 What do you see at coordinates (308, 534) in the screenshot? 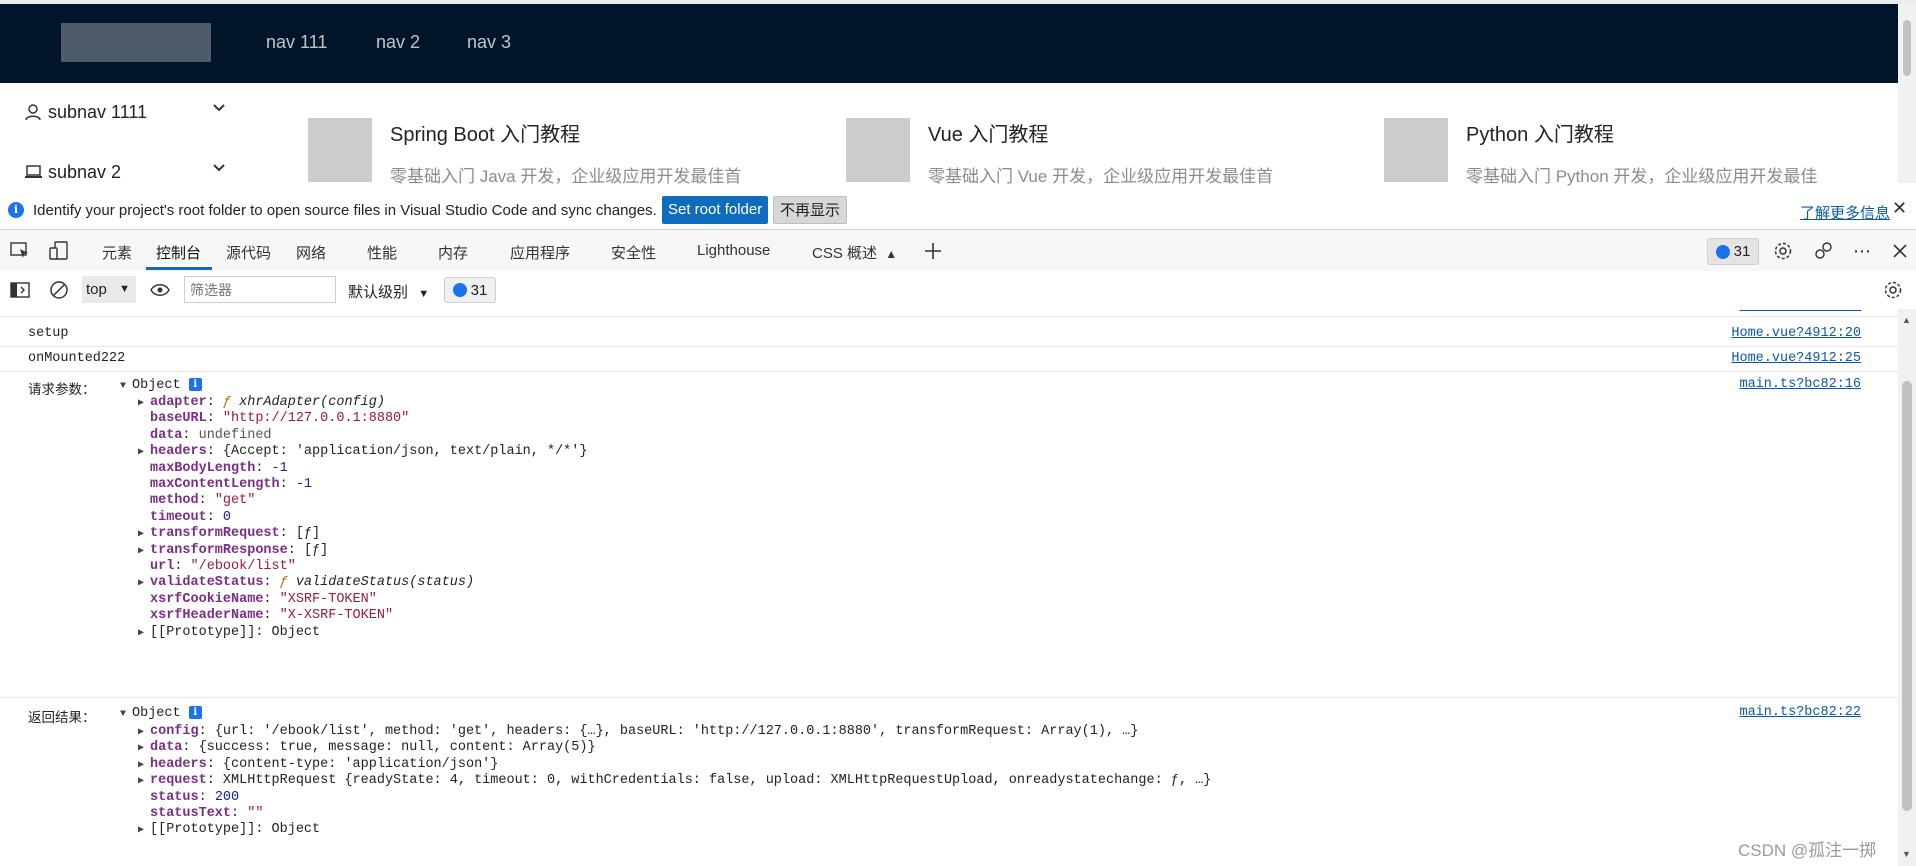
I see `property-value: [ƒ]` at bounding box center [308, 534].